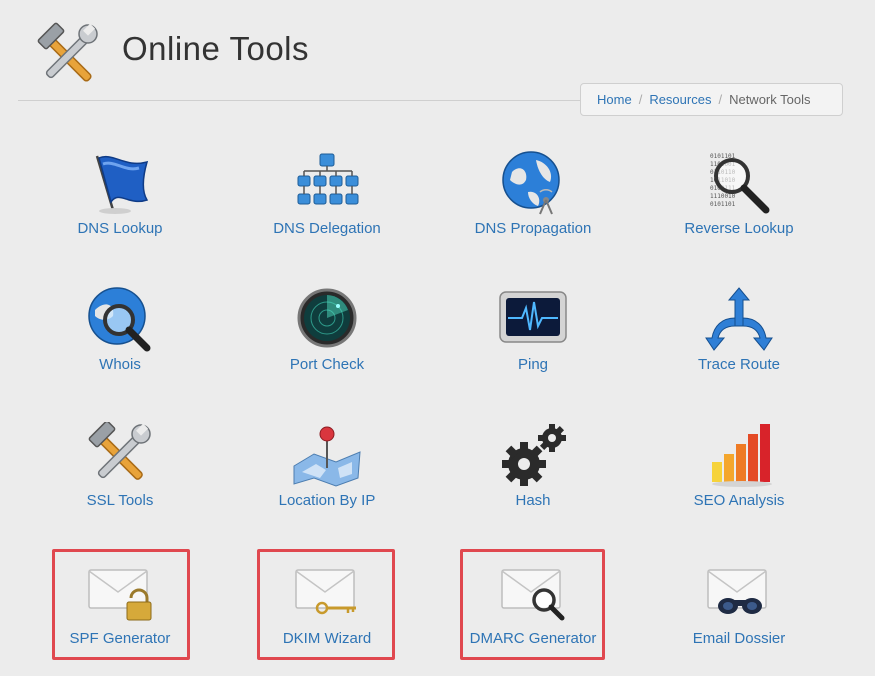 This screenshot has width=875, height=676. I want to click on tool-label: Trace Route, so click(739, 364).